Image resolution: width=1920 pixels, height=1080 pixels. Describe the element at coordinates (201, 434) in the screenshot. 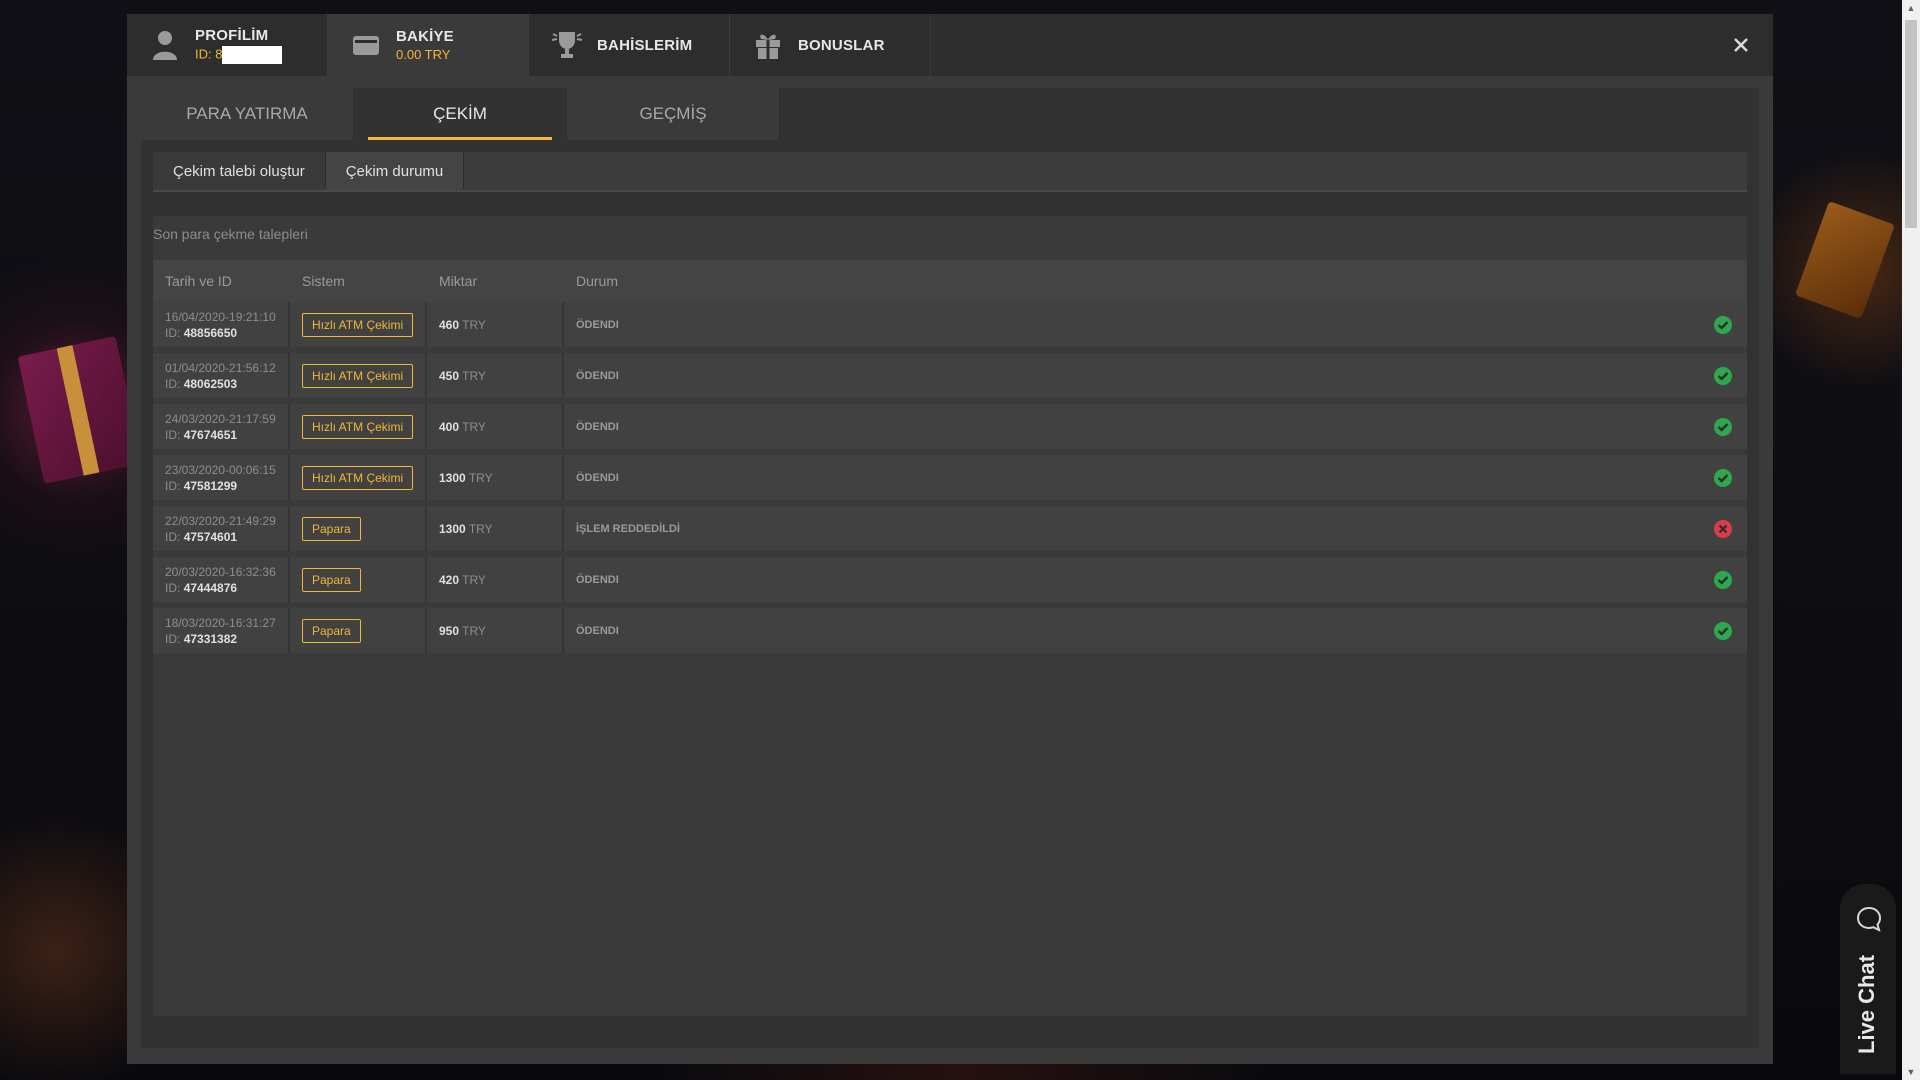

I see `row-id: ID: 47674651` at that location.